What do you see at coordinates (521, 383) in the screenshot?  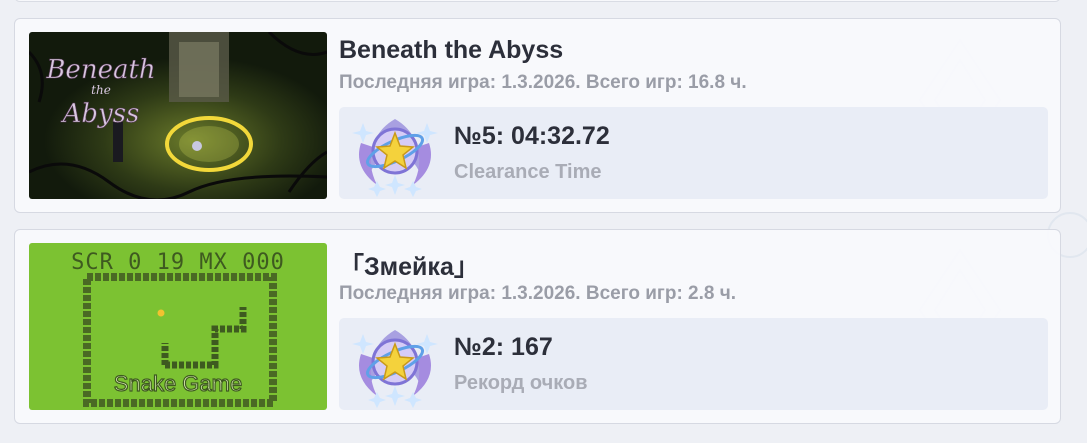 I see `achievement-label: Рекорд очков` at bounding box center [521, 383].